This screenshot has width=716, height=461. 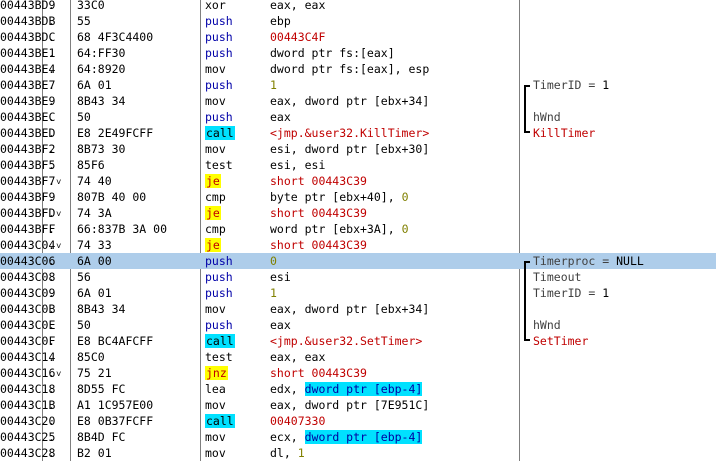 I want to click on hex-bytes-cell: B2 01, so click(x=94, y=453).